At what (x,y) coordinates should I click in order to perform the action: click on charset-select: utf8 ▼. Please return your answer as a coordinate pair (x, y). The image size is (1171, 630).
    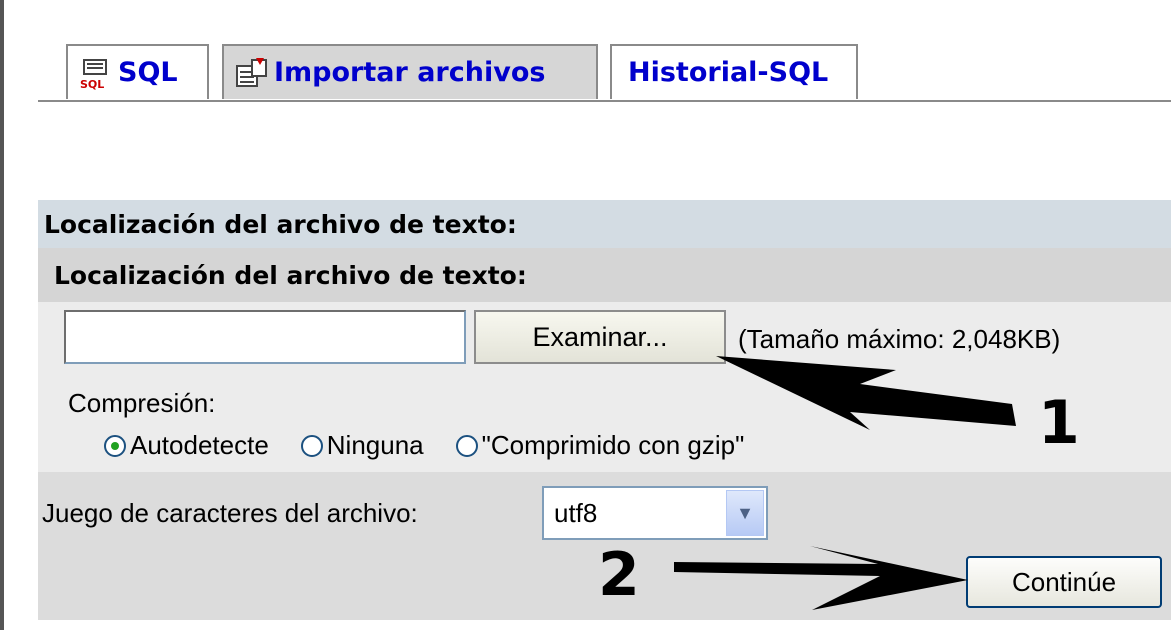
    Looking at the image, I should click on (655, 513).